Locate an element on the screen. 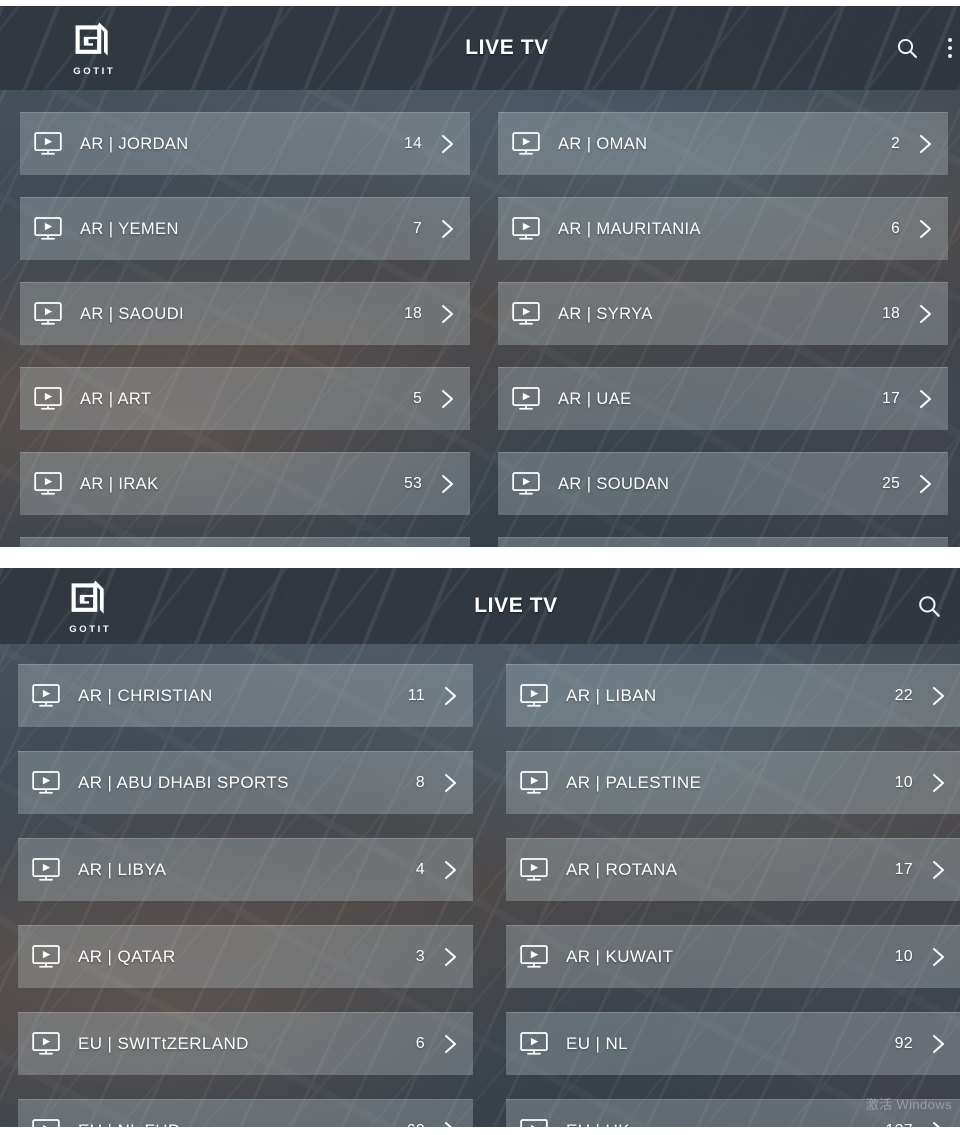 Image resolution: width=960 pixels, height=1135 pixels. channel-category-row: AR | QATAR 3 is located at coordinates (245, 956).